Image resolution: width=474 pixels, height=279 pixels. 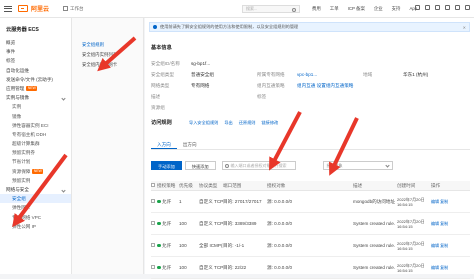 I want to click on menu-icon, so click(x=8, y=8).